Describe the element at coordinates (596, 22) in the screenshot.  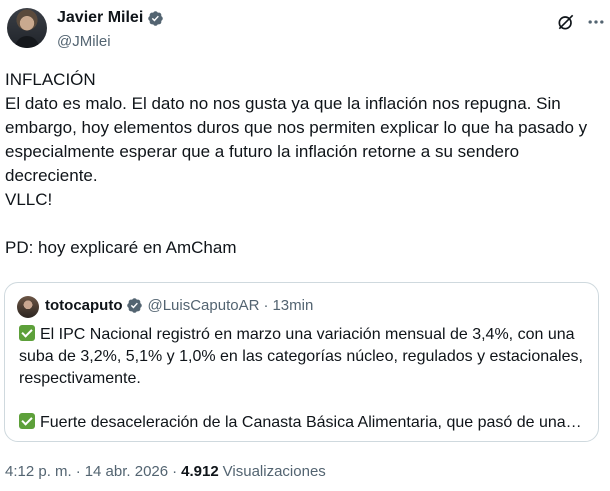
I see `more-icon` at that location.